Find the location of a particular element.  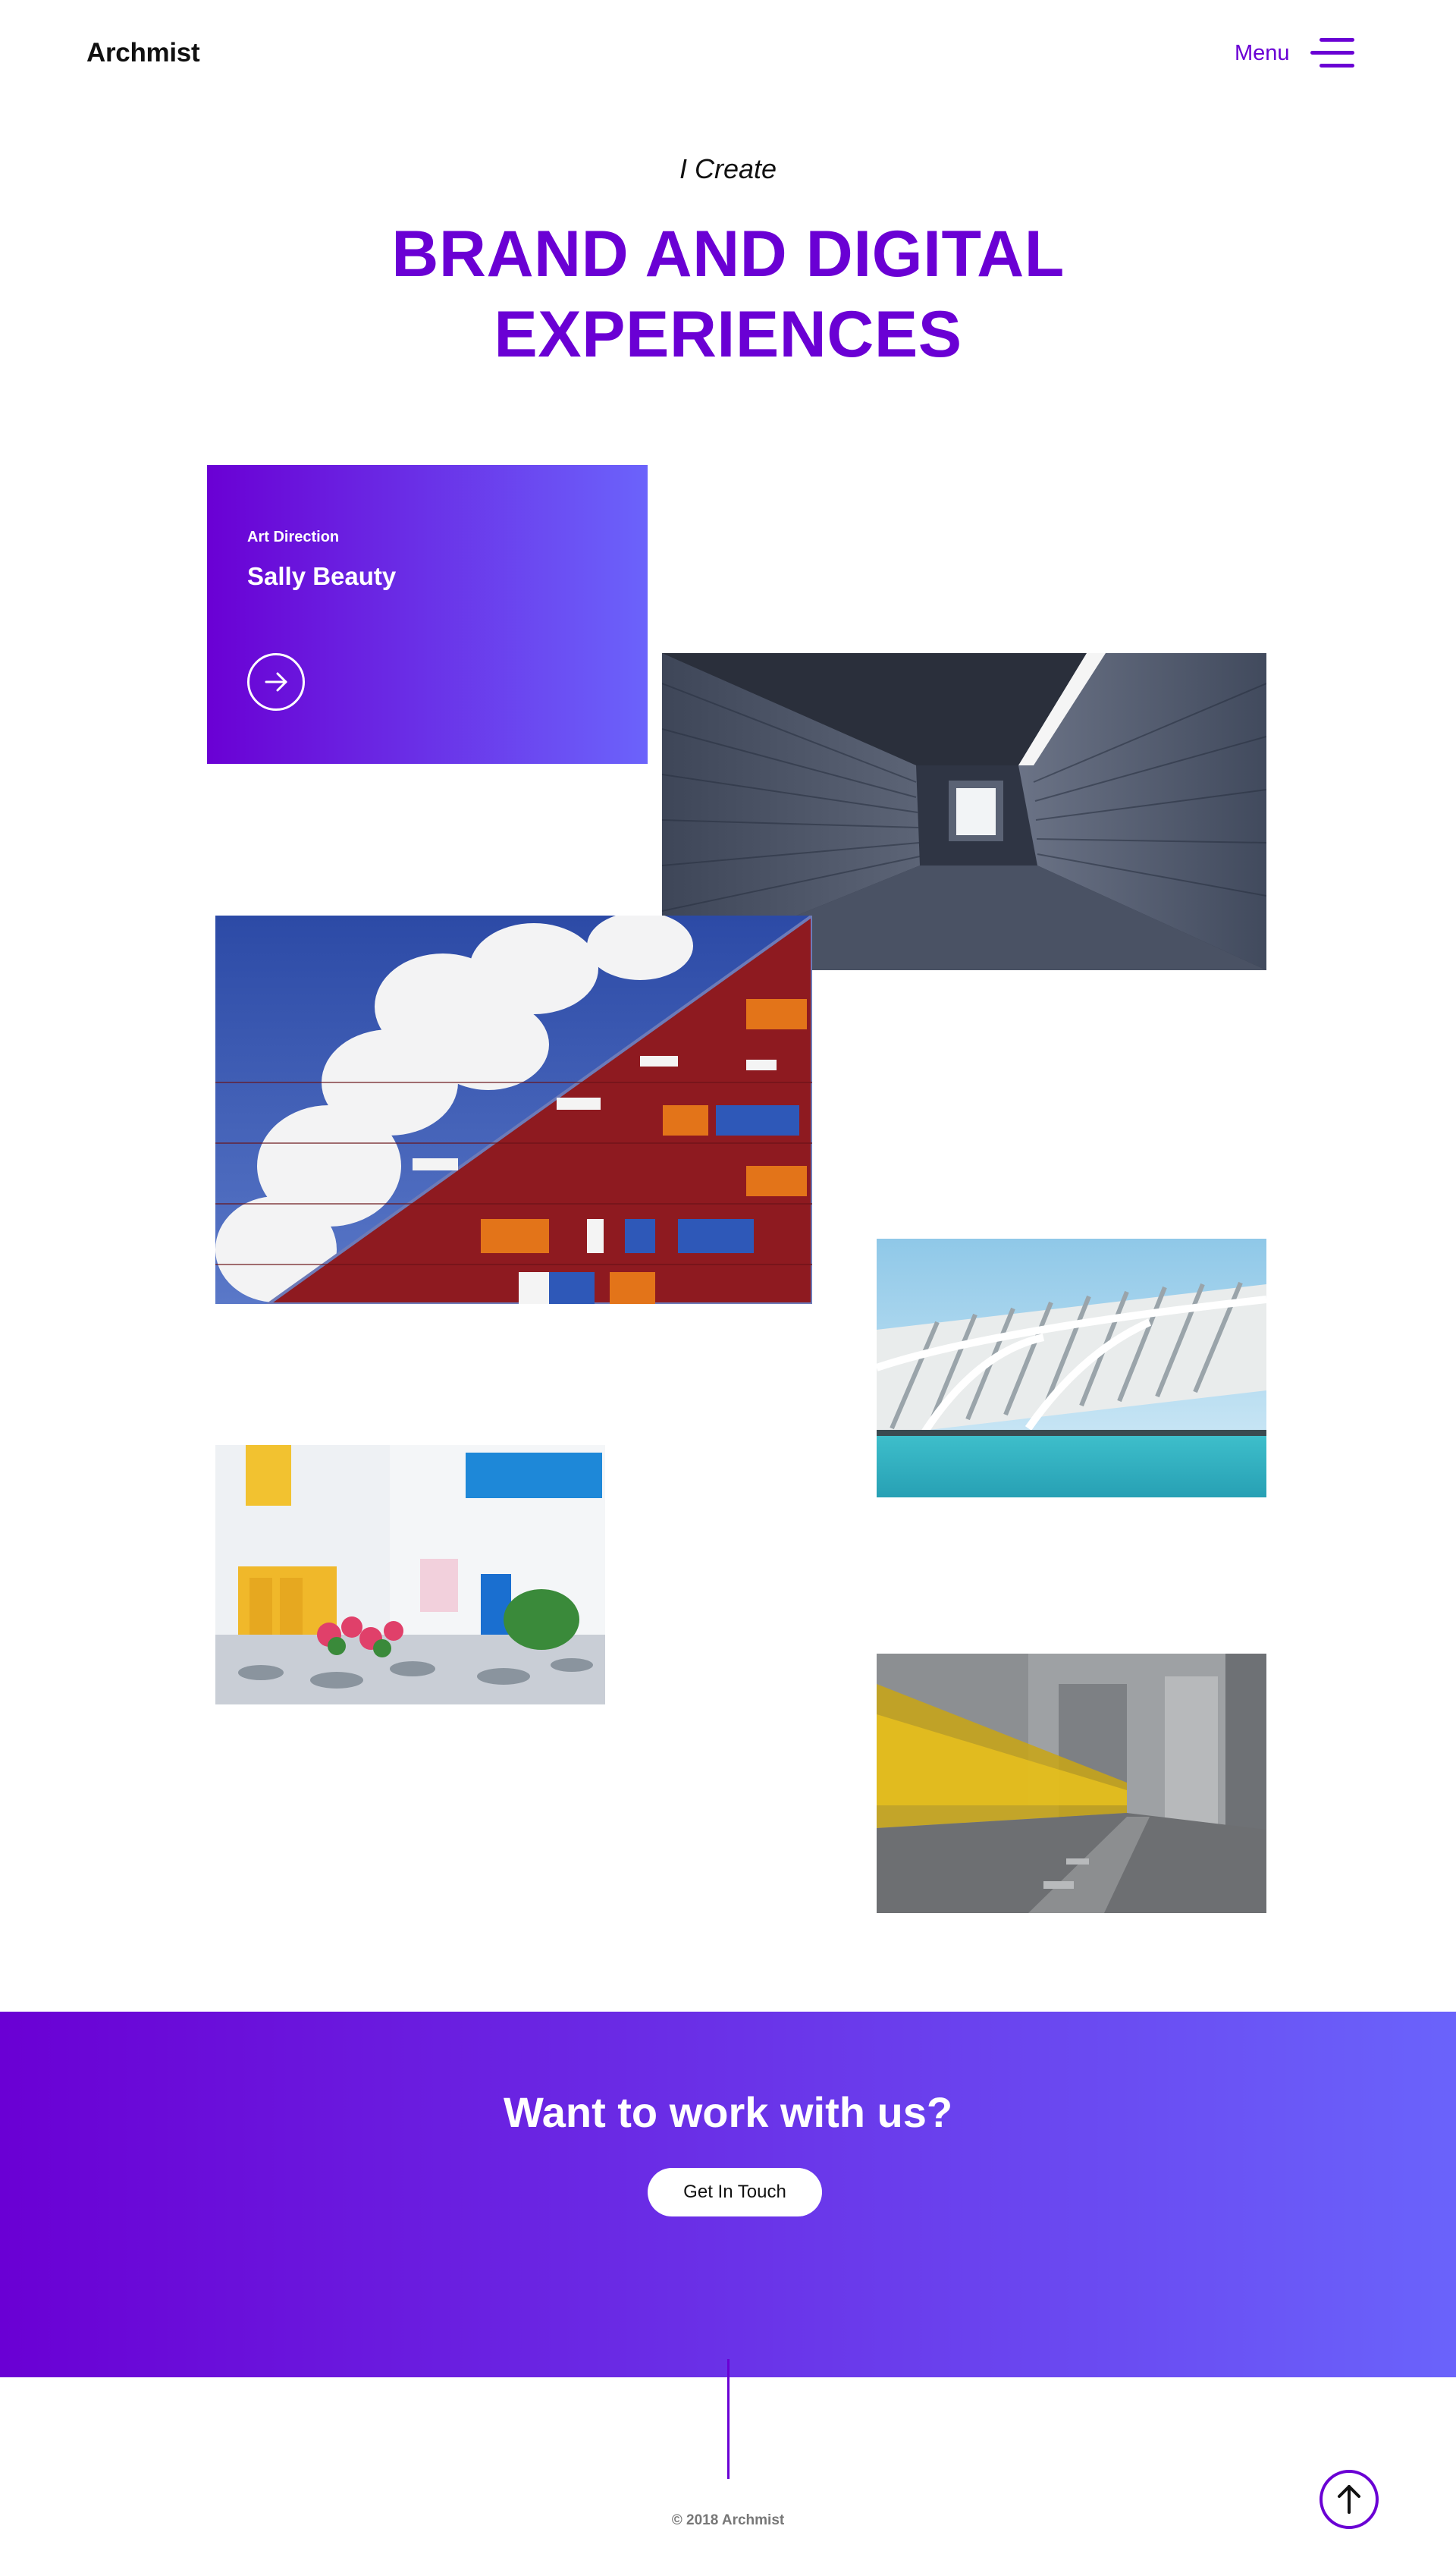

feature-card: Art Direction Sally Beauty is located at coordinates (427, 615).